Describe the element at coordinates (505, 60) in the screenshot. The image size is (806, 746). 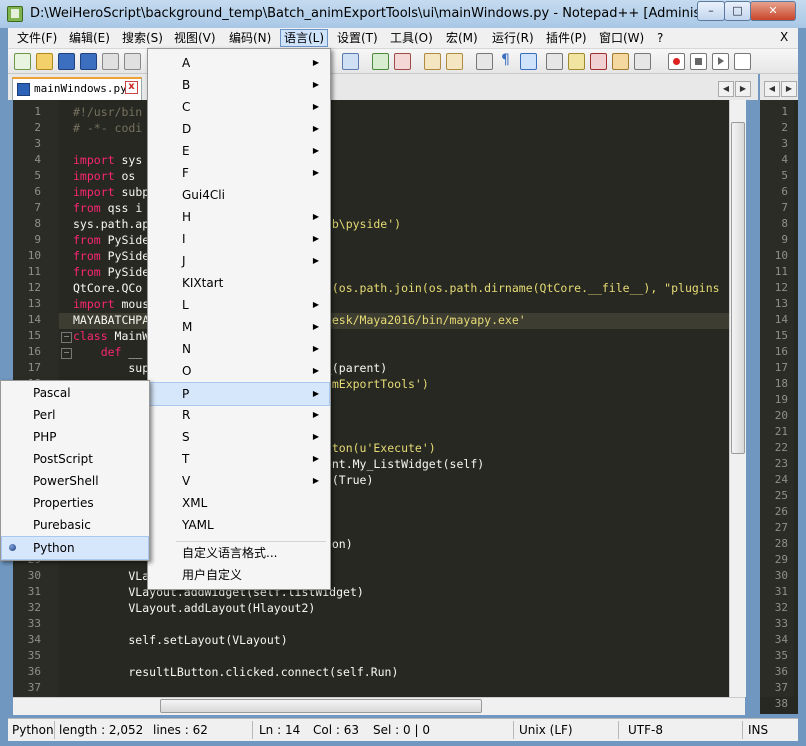
I see `show-all-chars-icon: ¶` at that location.